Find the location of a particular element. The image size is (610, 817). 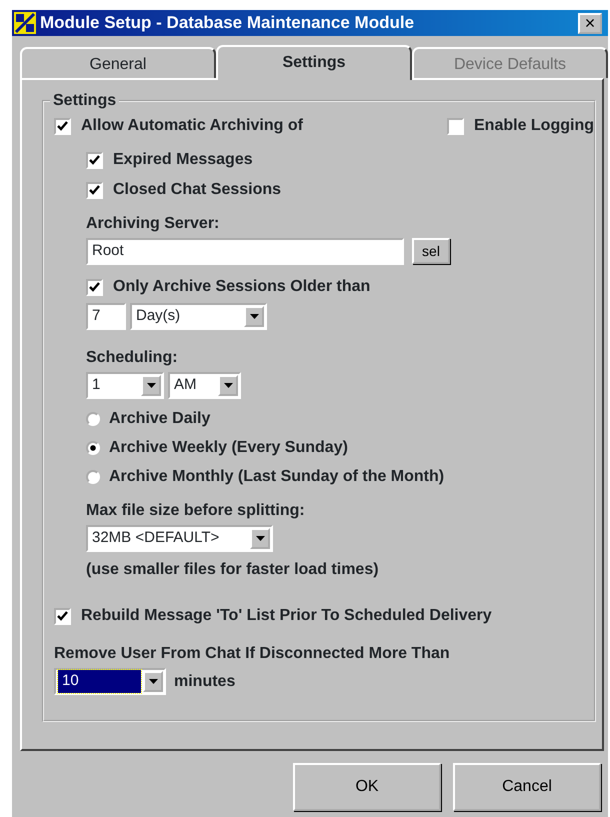

field-label: Scheduling: is located at coordinates (132, 358).